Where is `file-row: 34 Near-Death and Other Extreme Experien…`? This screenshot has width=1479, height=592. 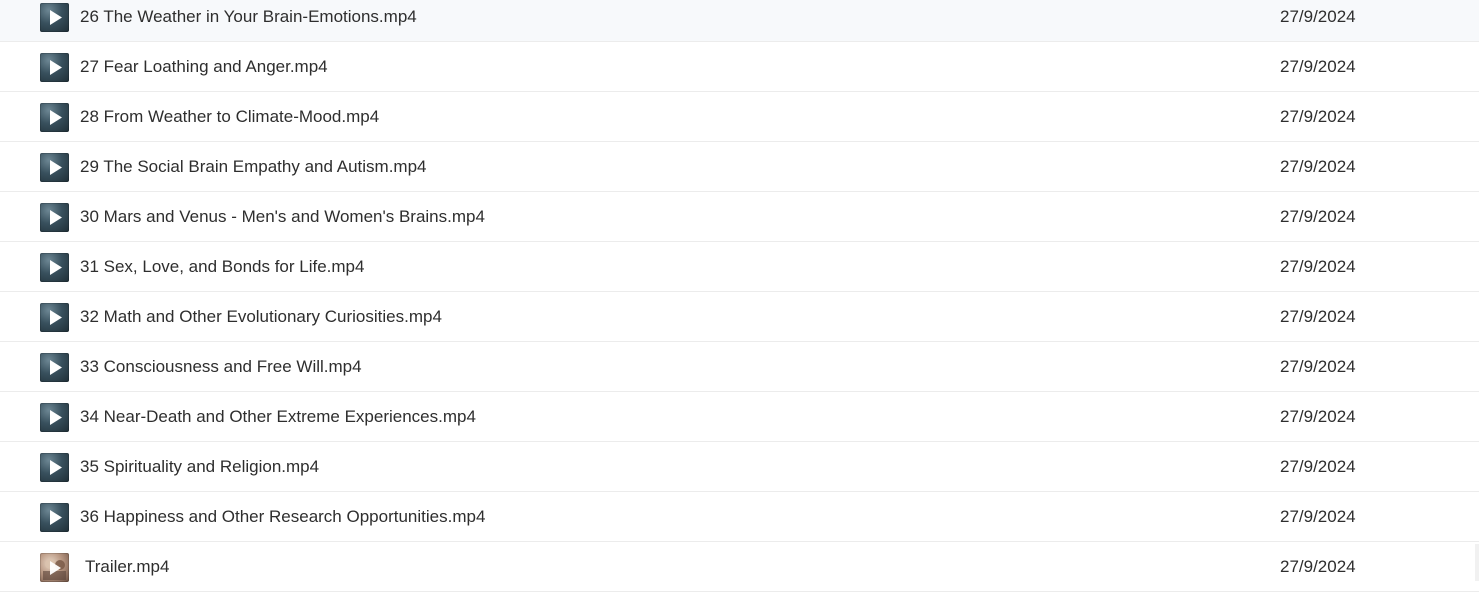 file-row: 34 Near-Death and Other Extreme Experien… is located at coordinates (739, 417).